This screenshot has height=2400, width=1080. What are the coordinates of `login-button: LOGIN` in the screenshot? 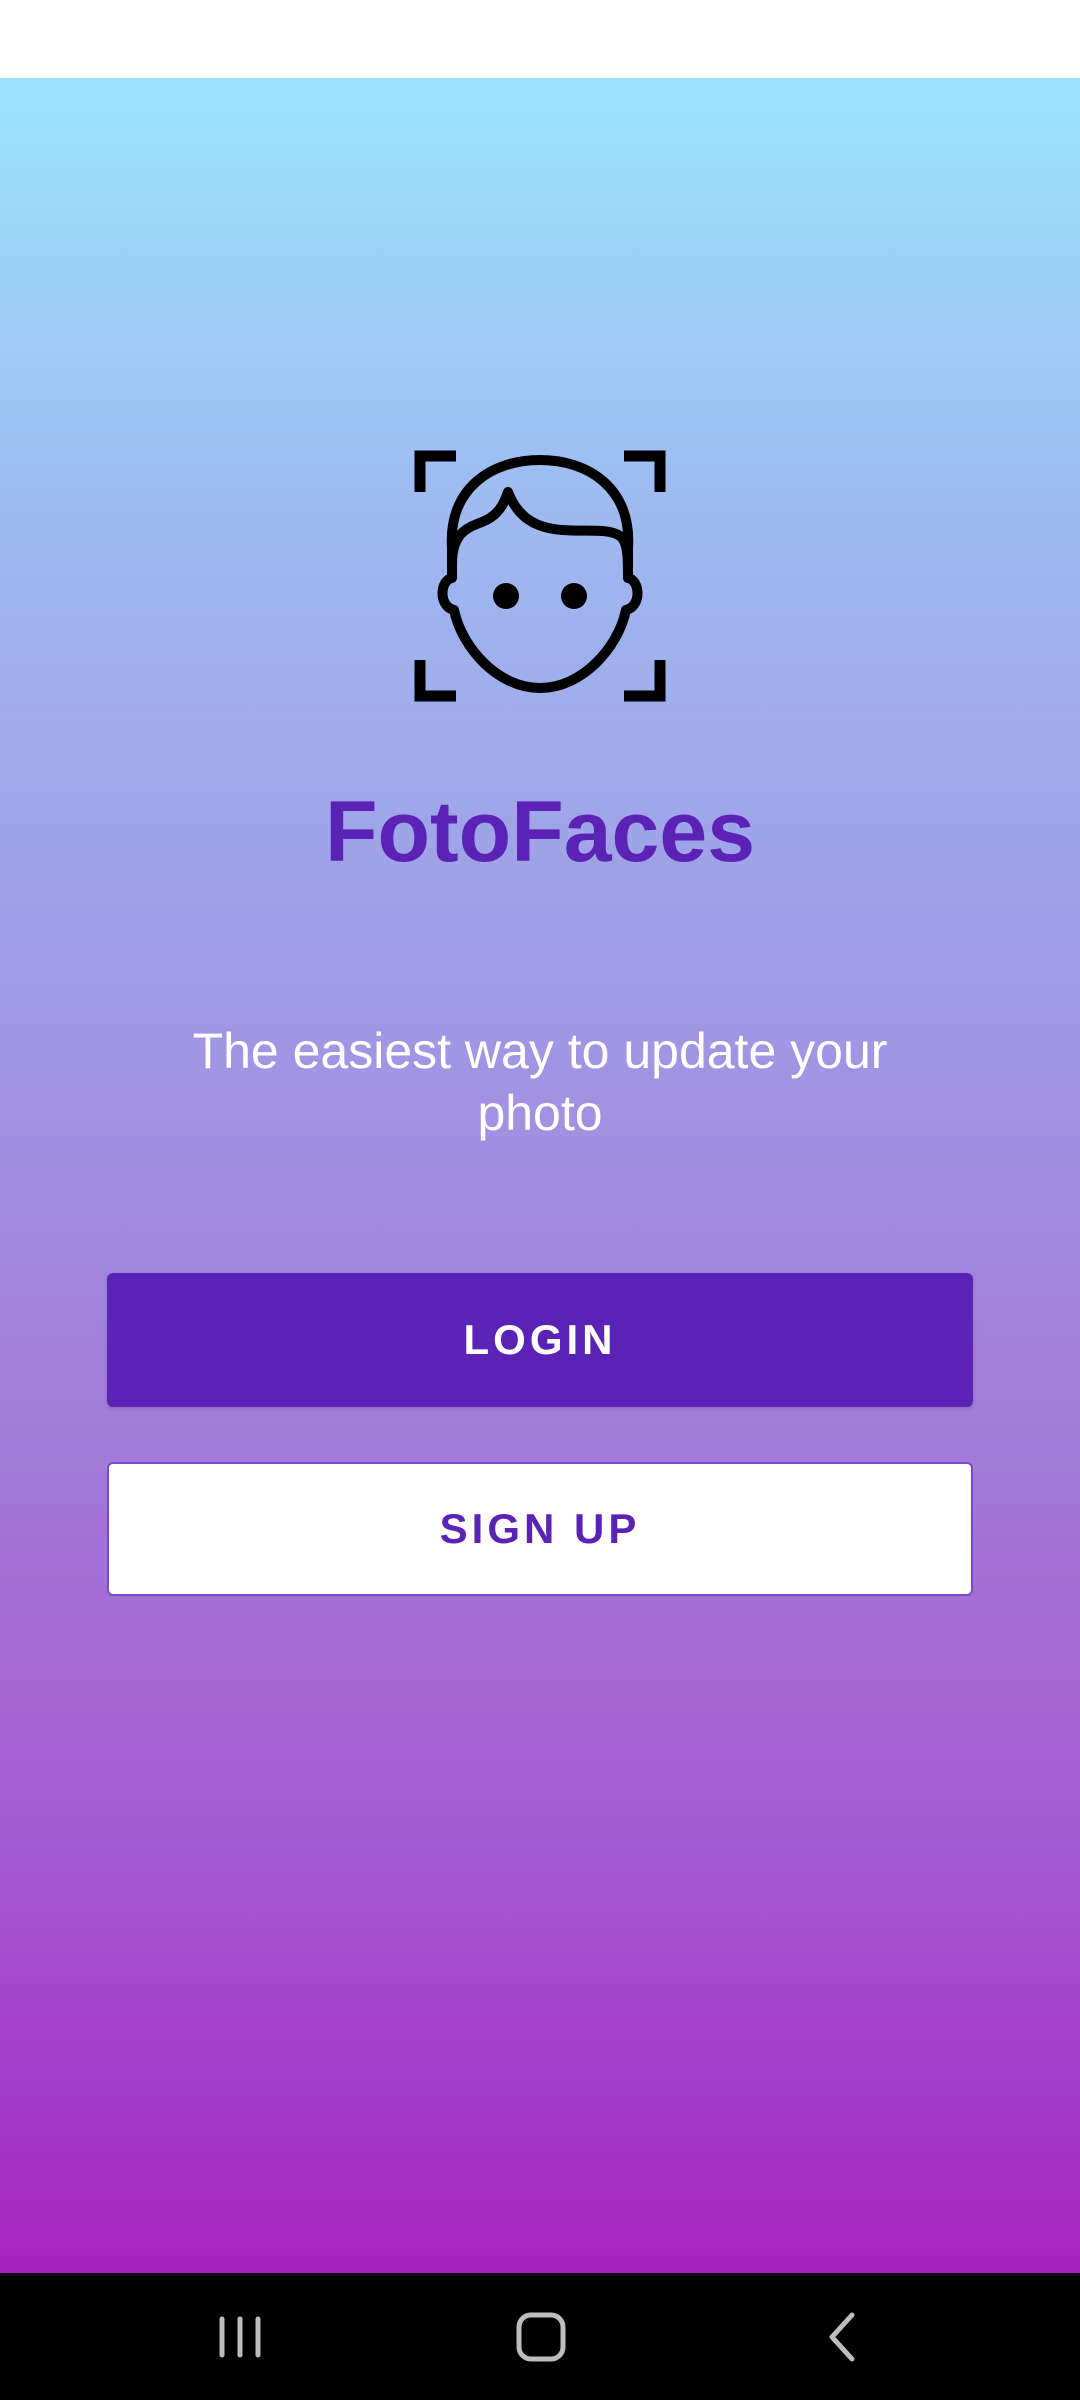 It's located at (540, 1340).